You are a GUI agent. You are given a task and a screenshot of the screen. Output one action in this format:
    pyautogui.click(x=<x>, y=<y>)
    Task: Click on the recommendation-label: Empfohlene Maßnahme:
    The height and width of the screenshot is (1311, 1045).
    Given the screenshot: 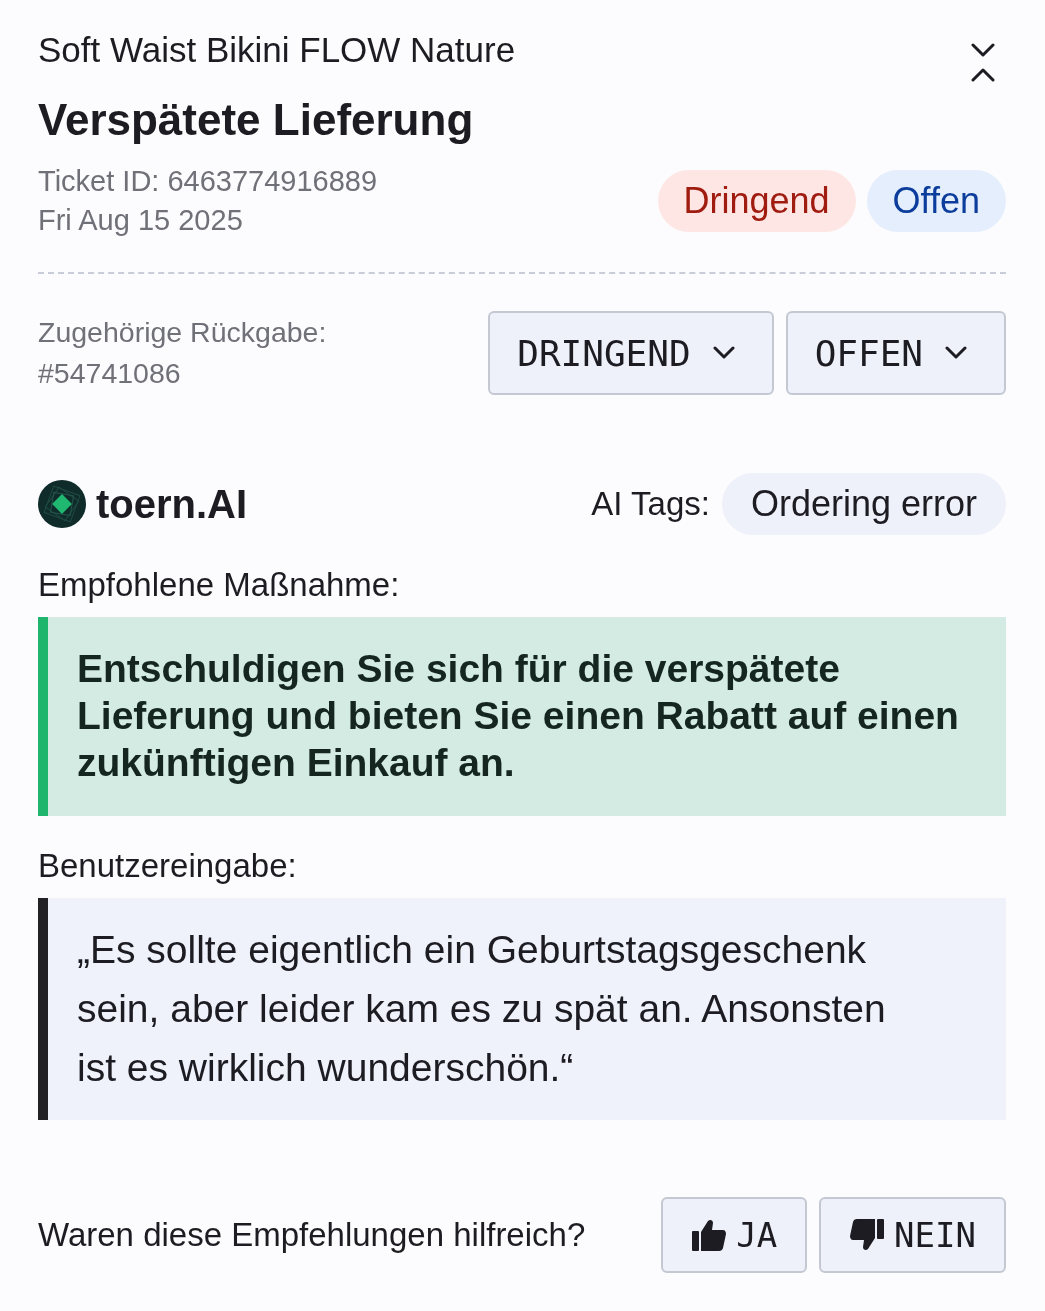 What is the action you would take?
    pyautogui.click(x=219, y=585)
    